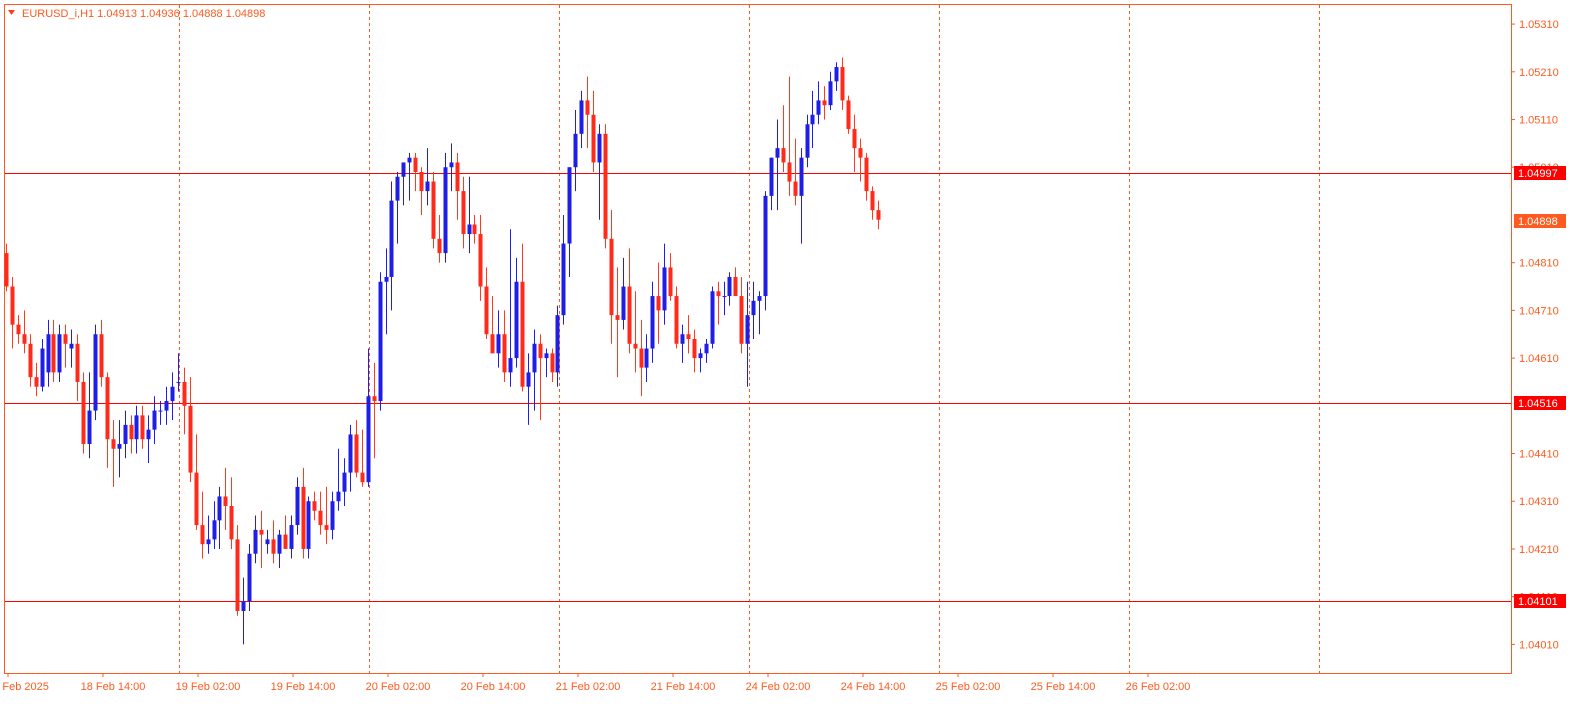  I want to click on level-price-tag-label: 1.04516, so click(1538, 404).